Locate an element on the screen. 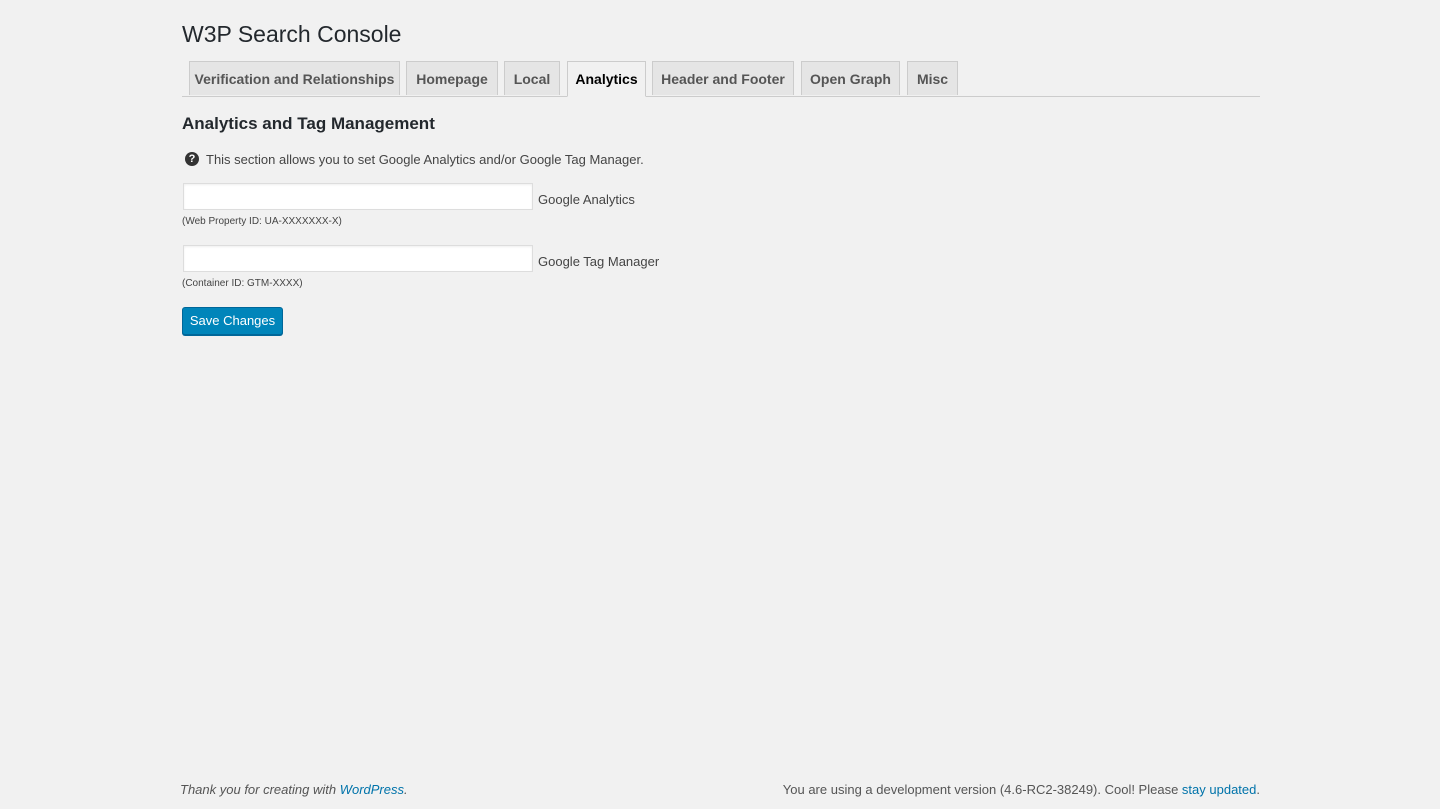 This screenshot has width=1440, height=809. google-tag-manager-input is located at coordinates (358, 258).